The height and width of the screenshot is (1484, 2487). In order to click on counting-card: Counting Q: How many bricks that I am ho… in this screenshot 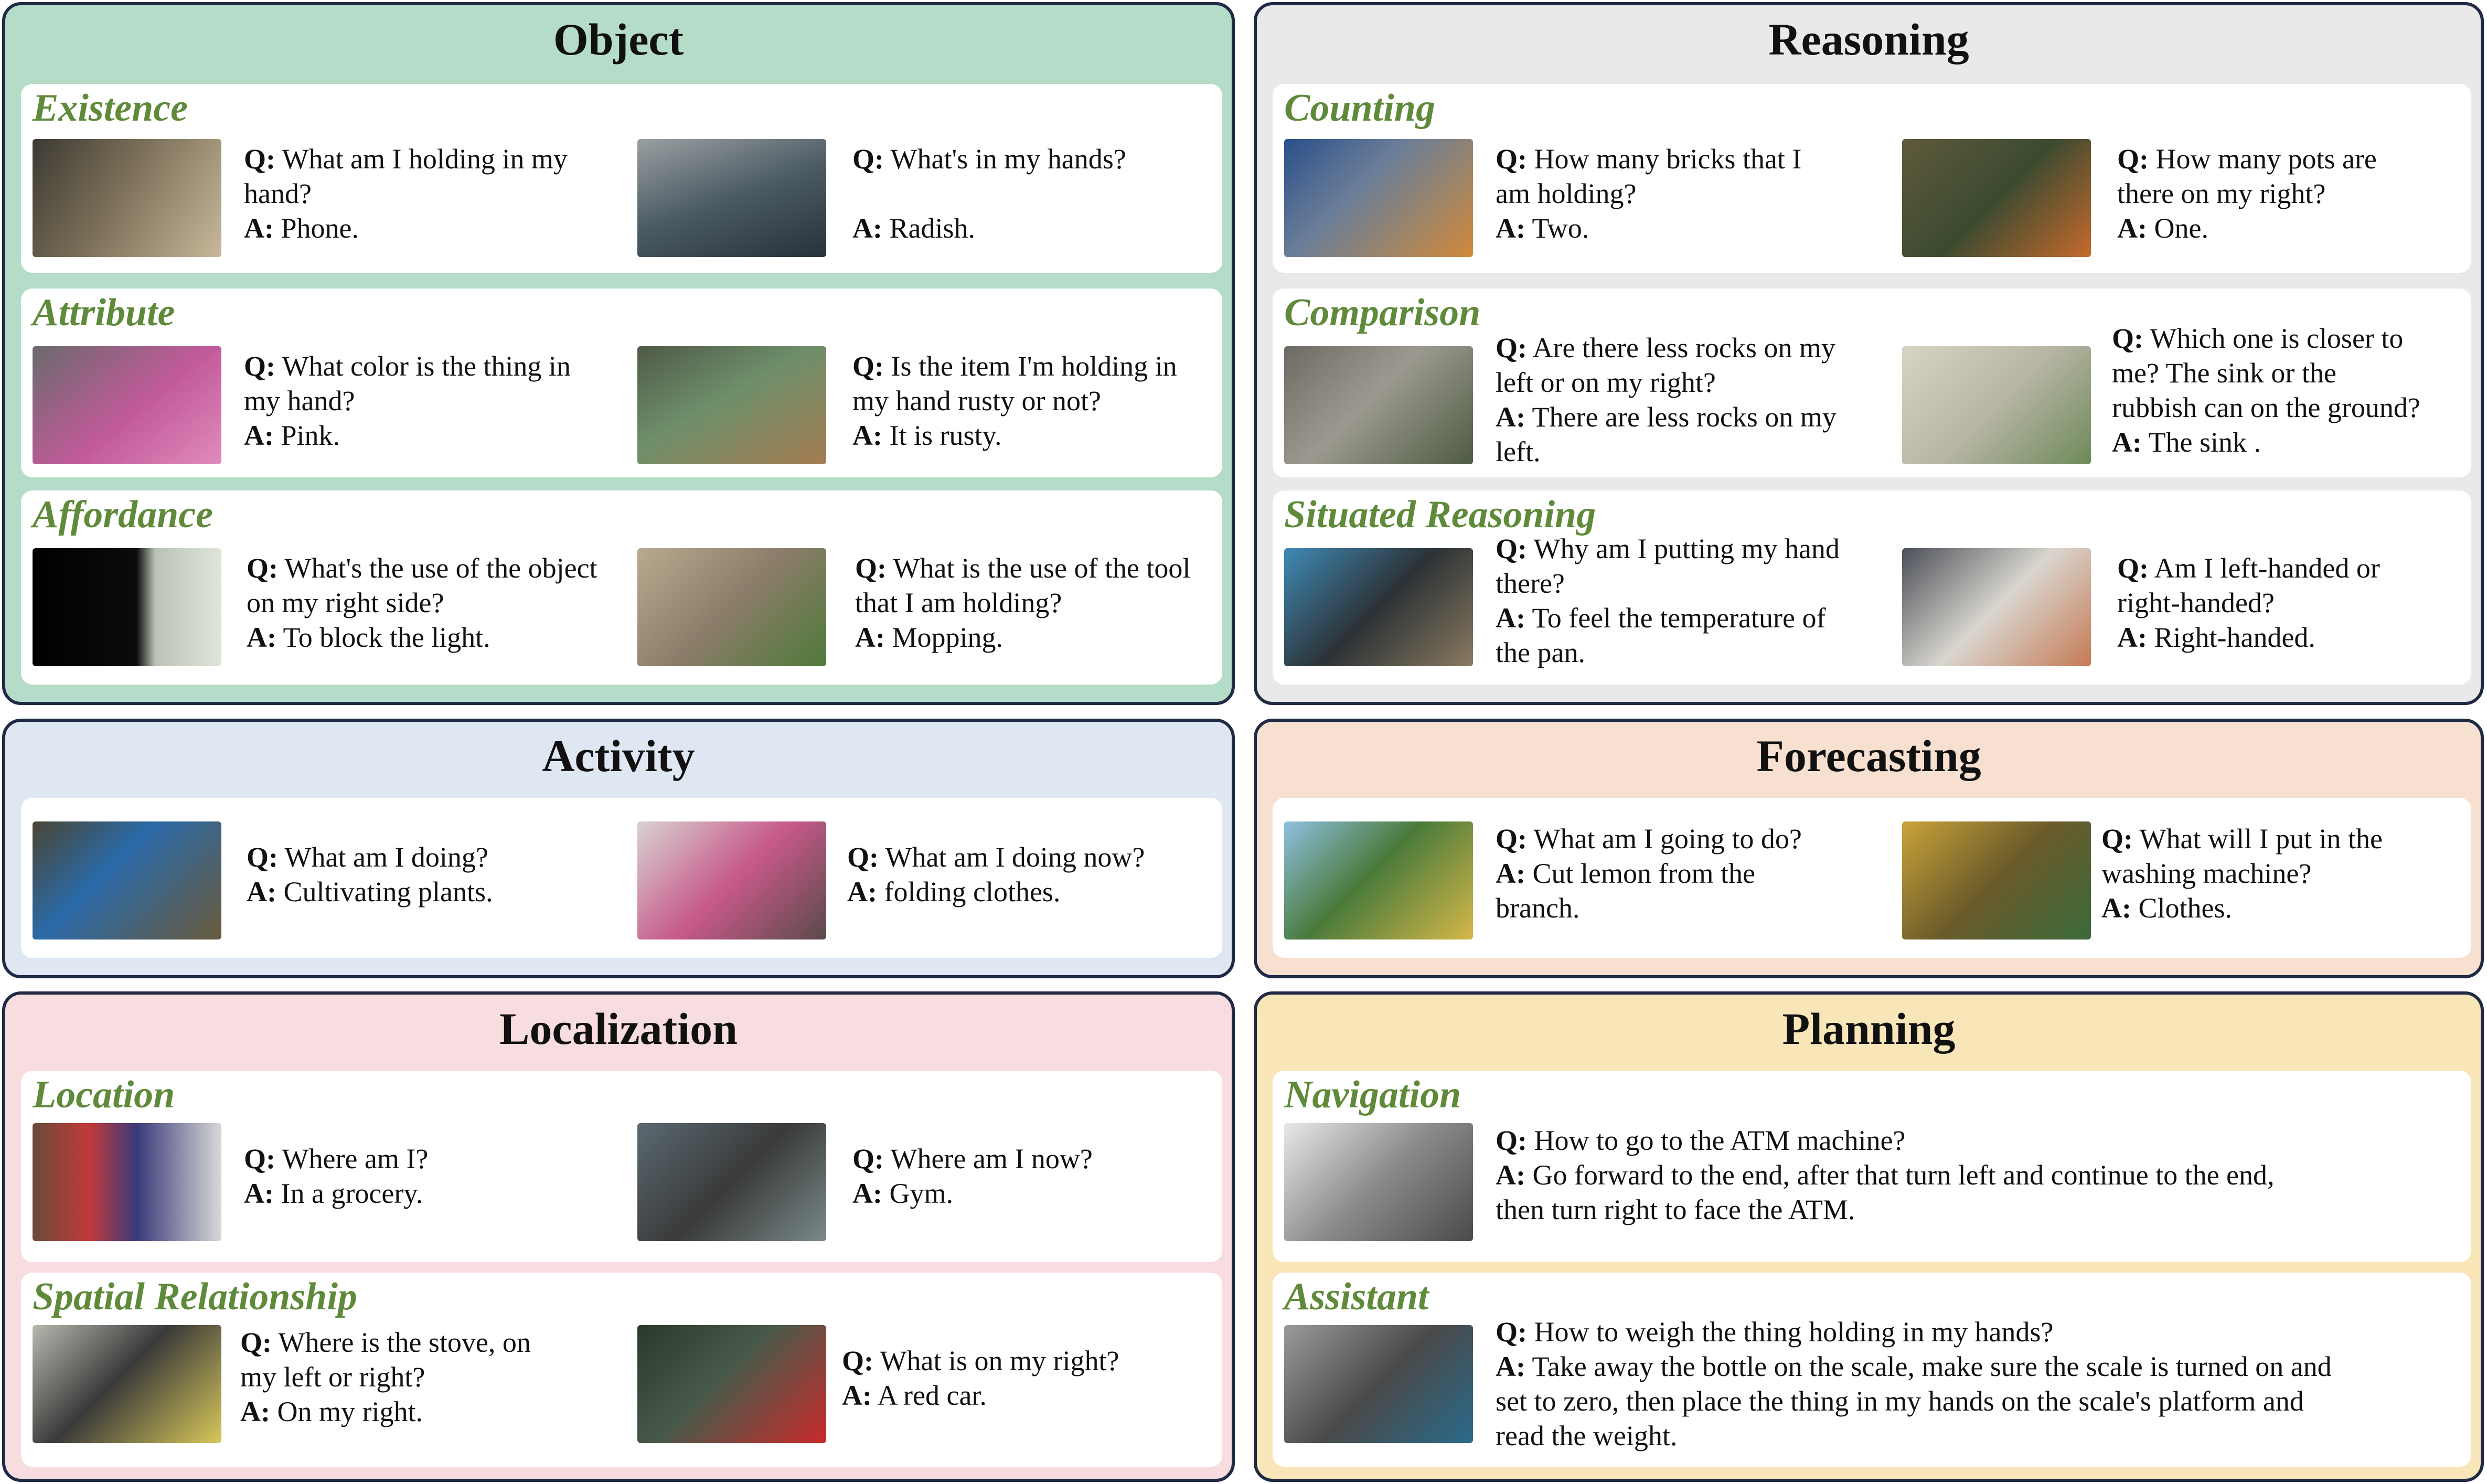, I will do `click(1872, 178)`.